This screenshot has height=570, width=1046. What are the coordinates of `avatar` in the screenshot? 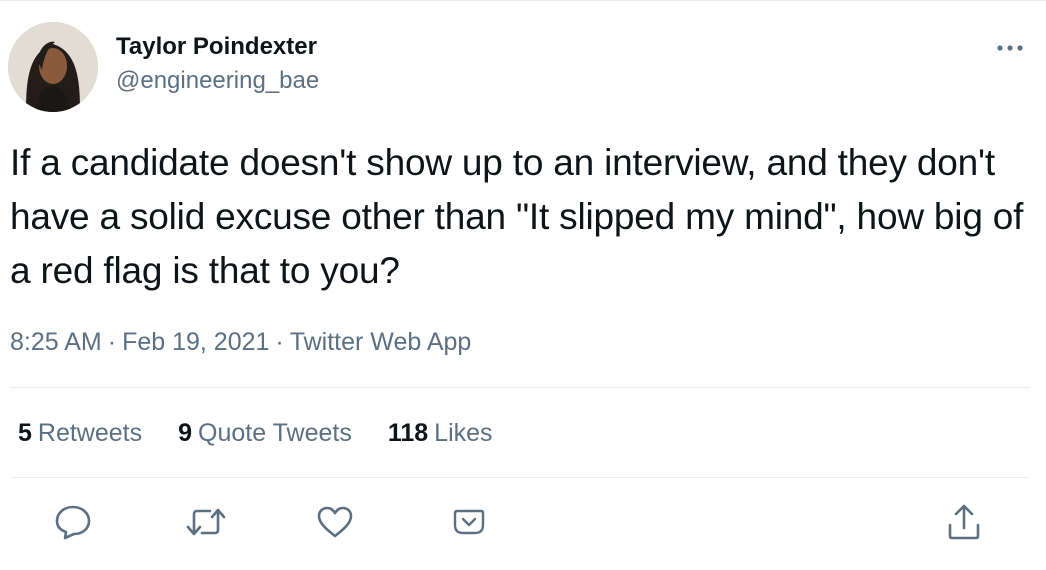 It's located at (53, 67).